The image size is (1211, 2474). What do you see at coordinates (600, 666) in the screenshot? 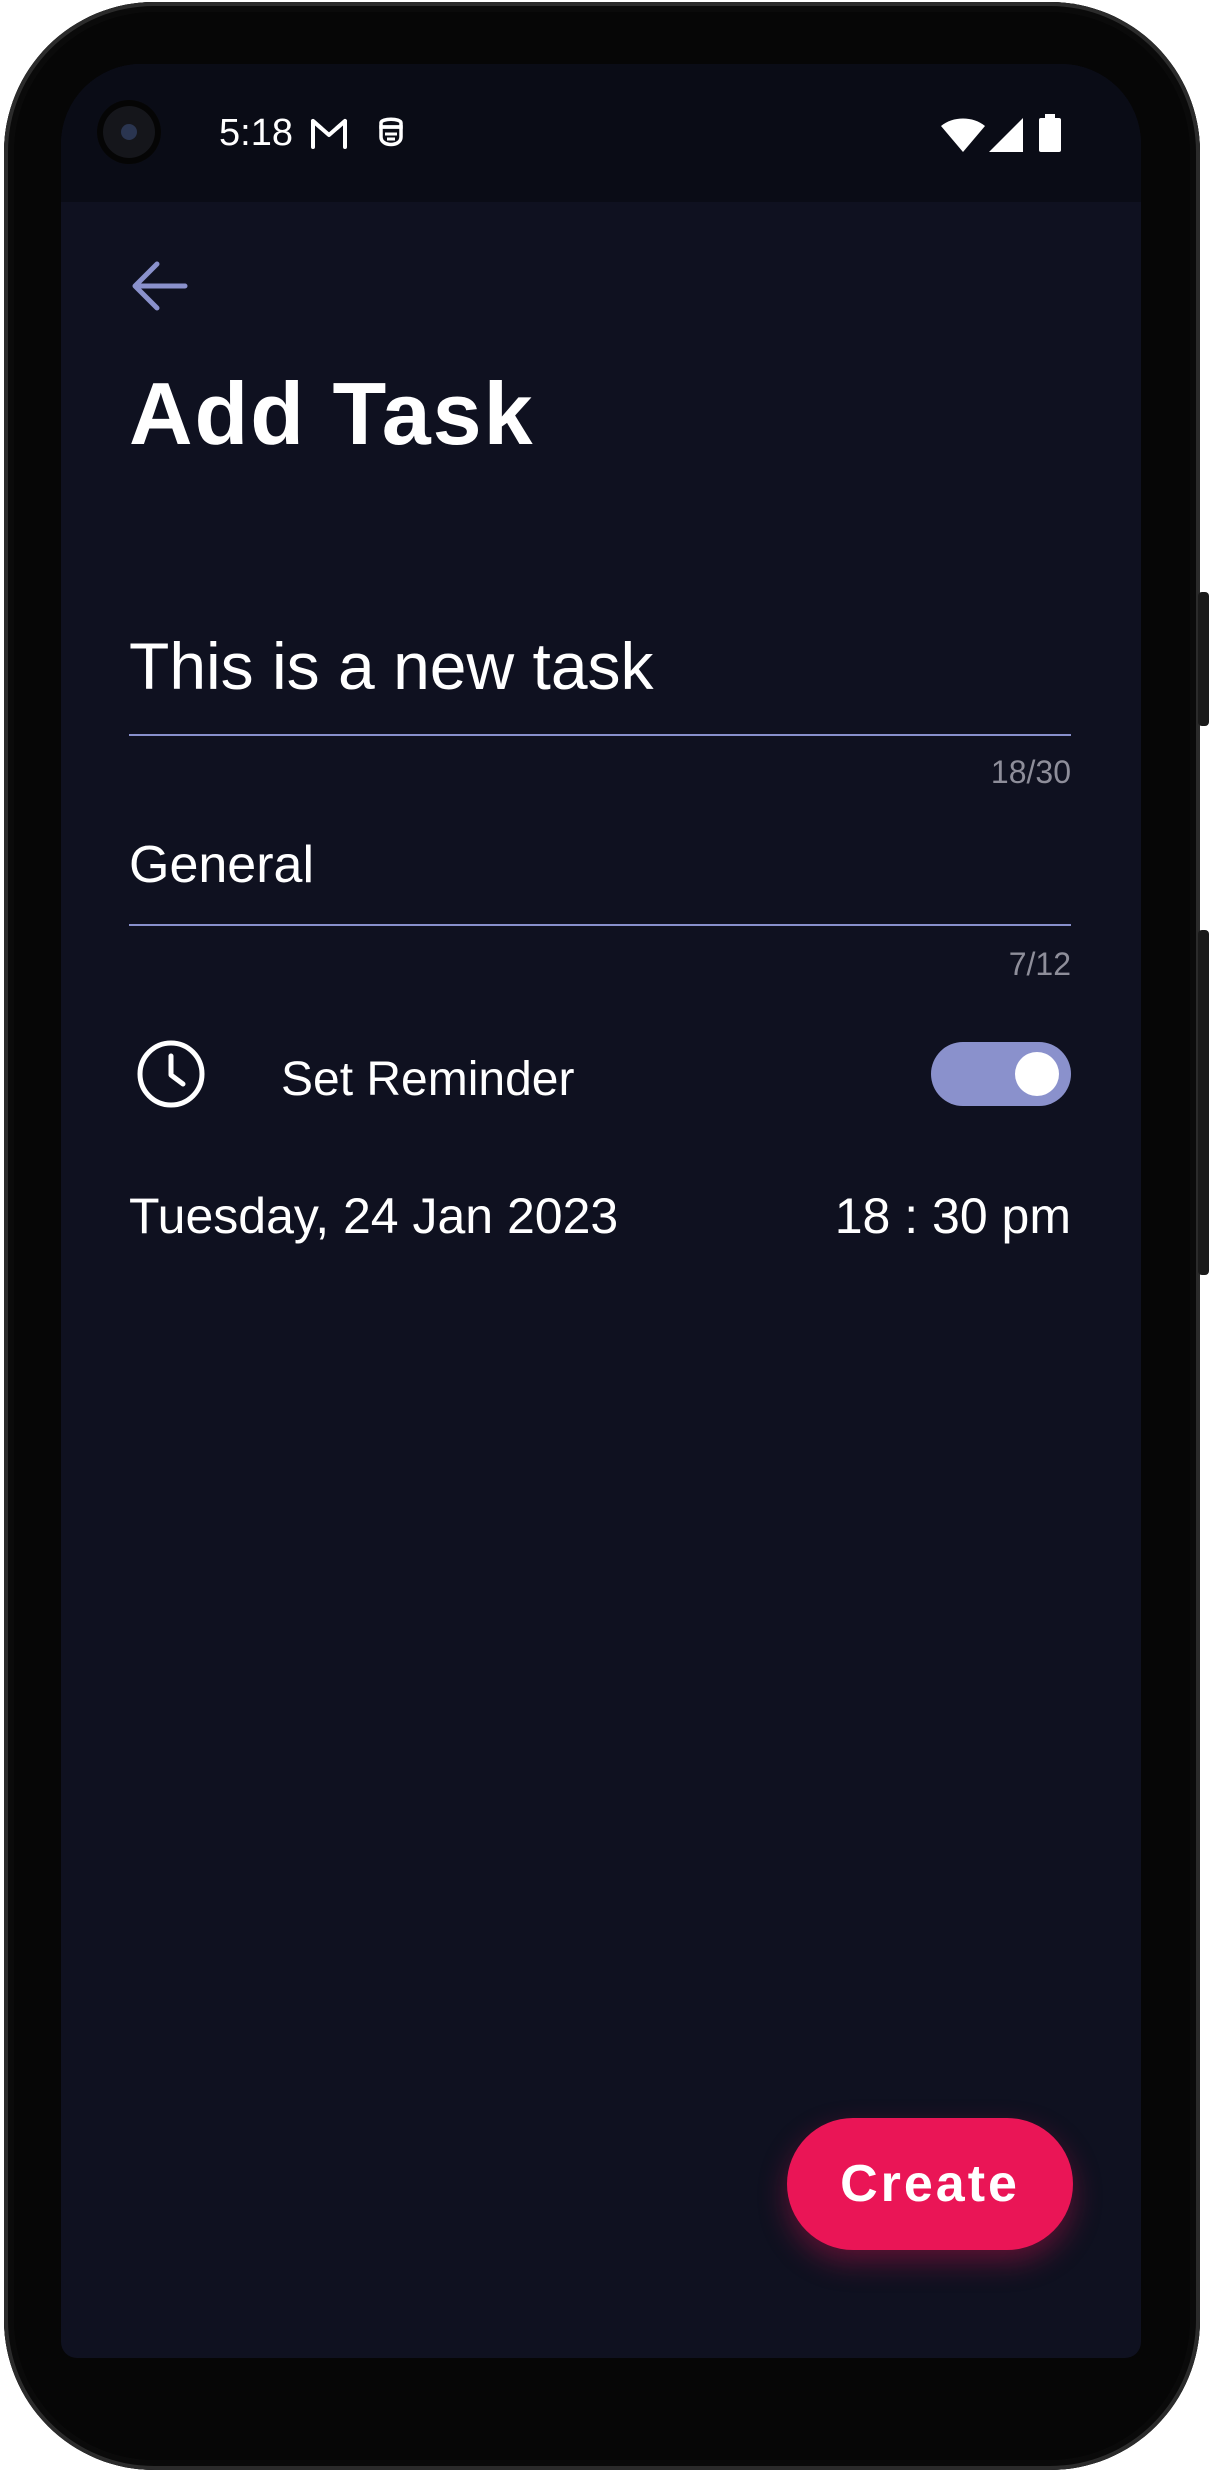
I see `task-title-input` at bounding box center [600, 666].